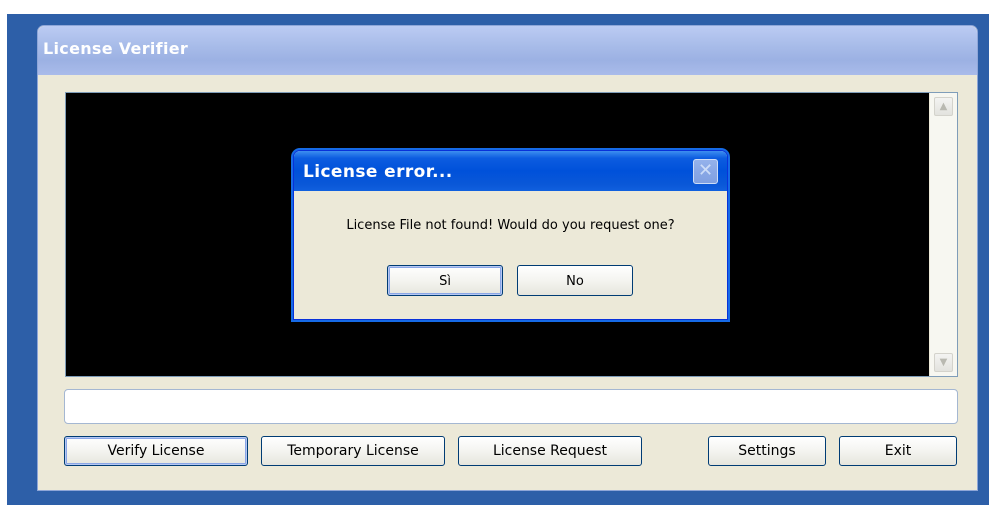  I want to click on scroll-up-icon: ▲, so click(943, 106).